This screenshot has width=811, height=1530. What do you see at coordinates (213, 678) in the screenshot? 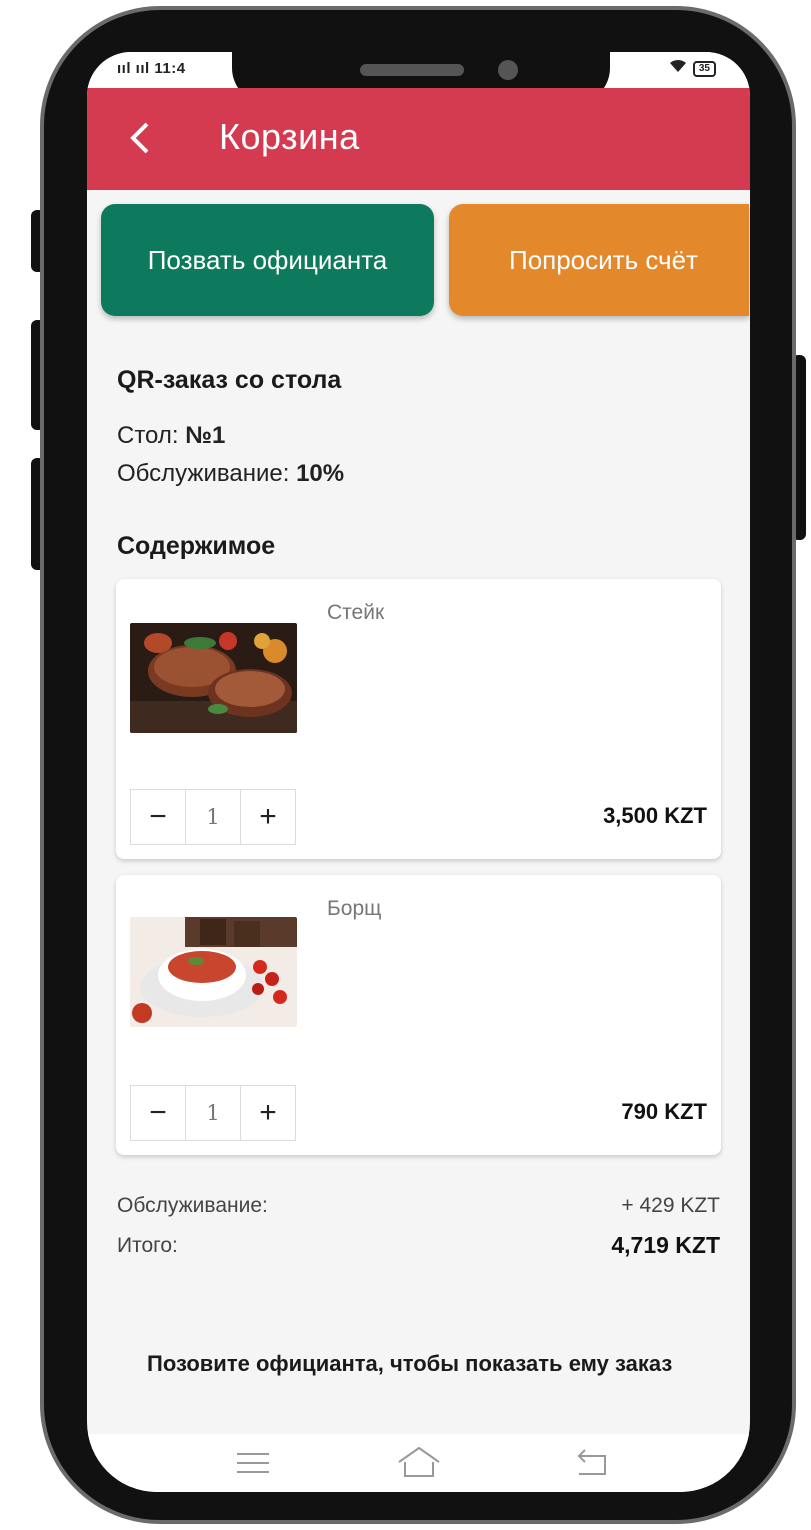
I see `steak-image` at bounding box center [213, 678].